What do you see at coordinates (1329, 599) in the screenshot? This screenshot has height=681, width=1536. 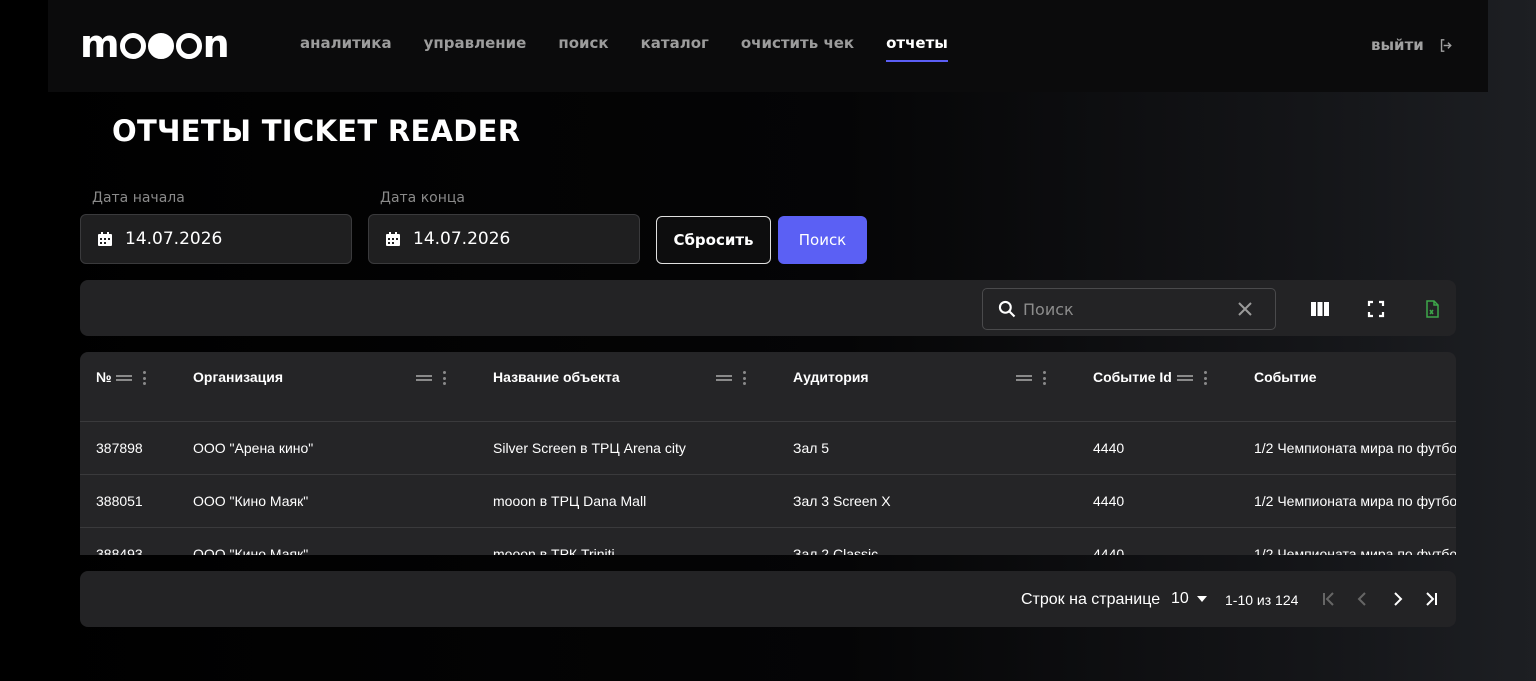 I see `first-page-icon` at bounding box center [1329, 599].